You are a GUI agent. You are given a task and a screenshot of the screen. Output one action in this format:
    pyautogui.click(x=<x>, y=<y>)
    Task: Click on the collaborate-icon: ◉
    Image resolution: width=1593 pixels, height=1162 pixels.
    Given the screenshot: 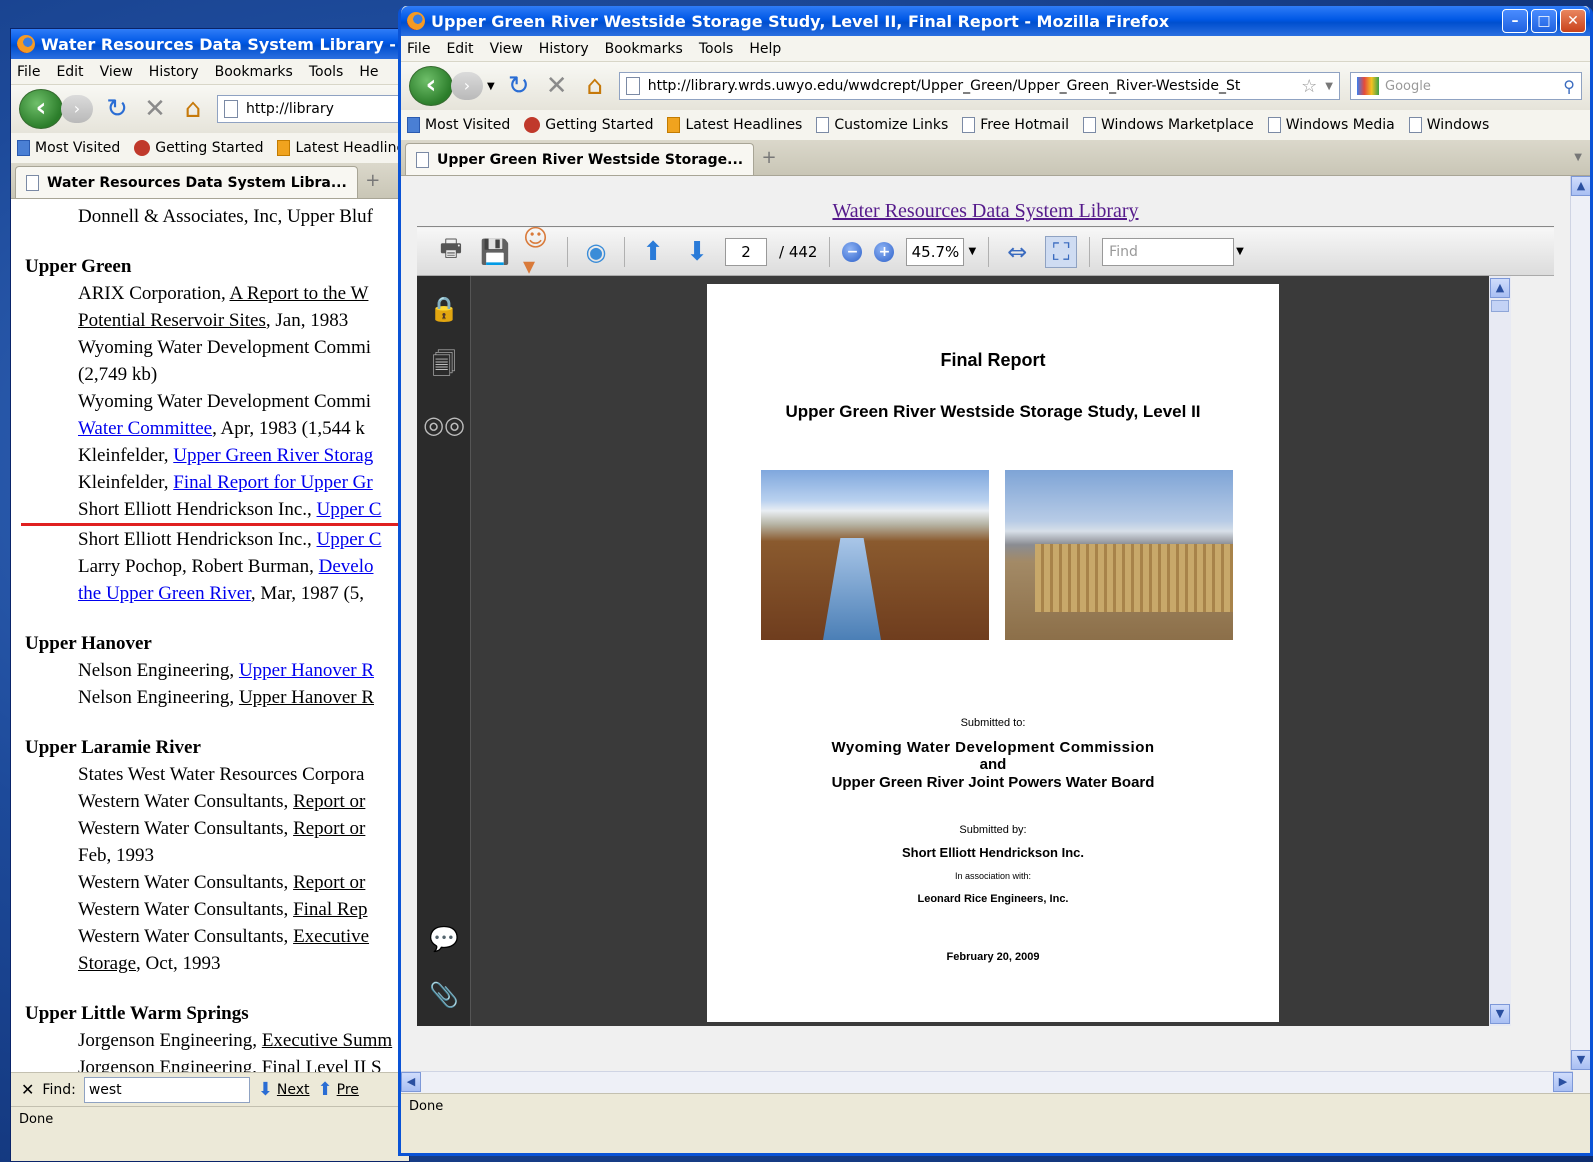 What is the action you would take?
    pyautogui.click(x=596, y=252)
    